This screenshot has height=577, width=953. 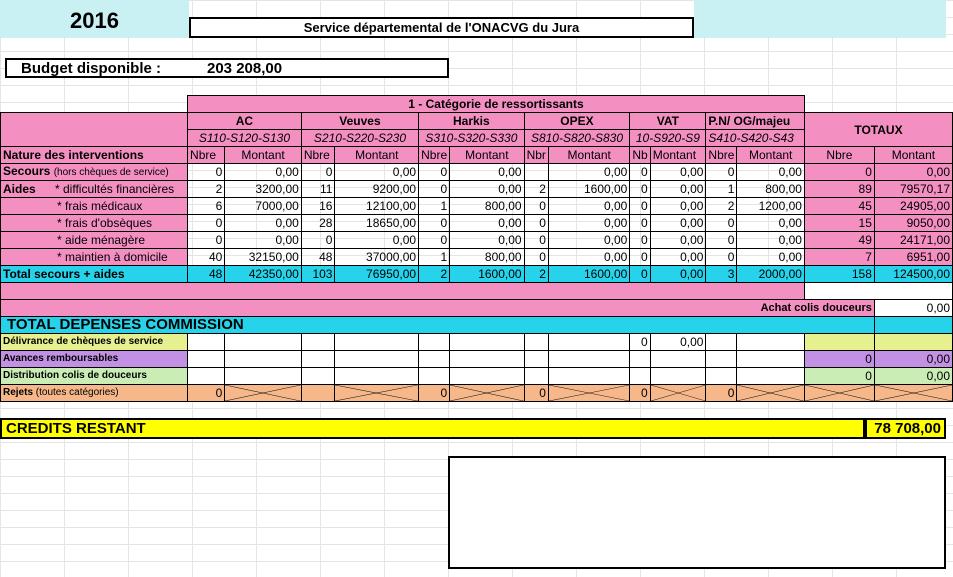 I want to click on cell: 40, so click(x=206, y=257).